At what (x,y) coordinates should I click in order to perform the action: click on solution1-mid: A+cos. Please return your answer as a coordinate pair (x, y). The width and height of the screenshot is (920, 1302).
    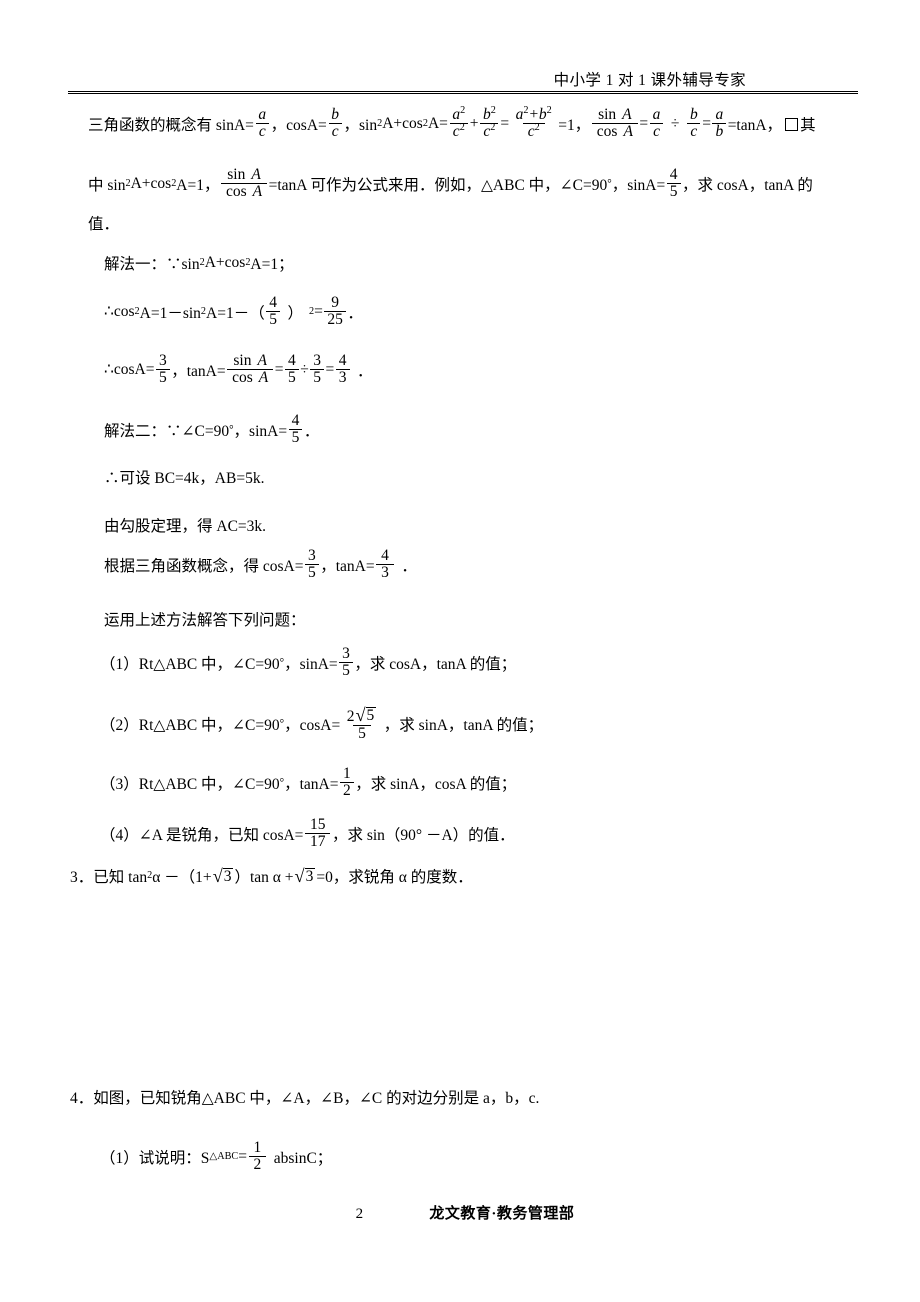
    Looking at the image, I should click on (225, 262).